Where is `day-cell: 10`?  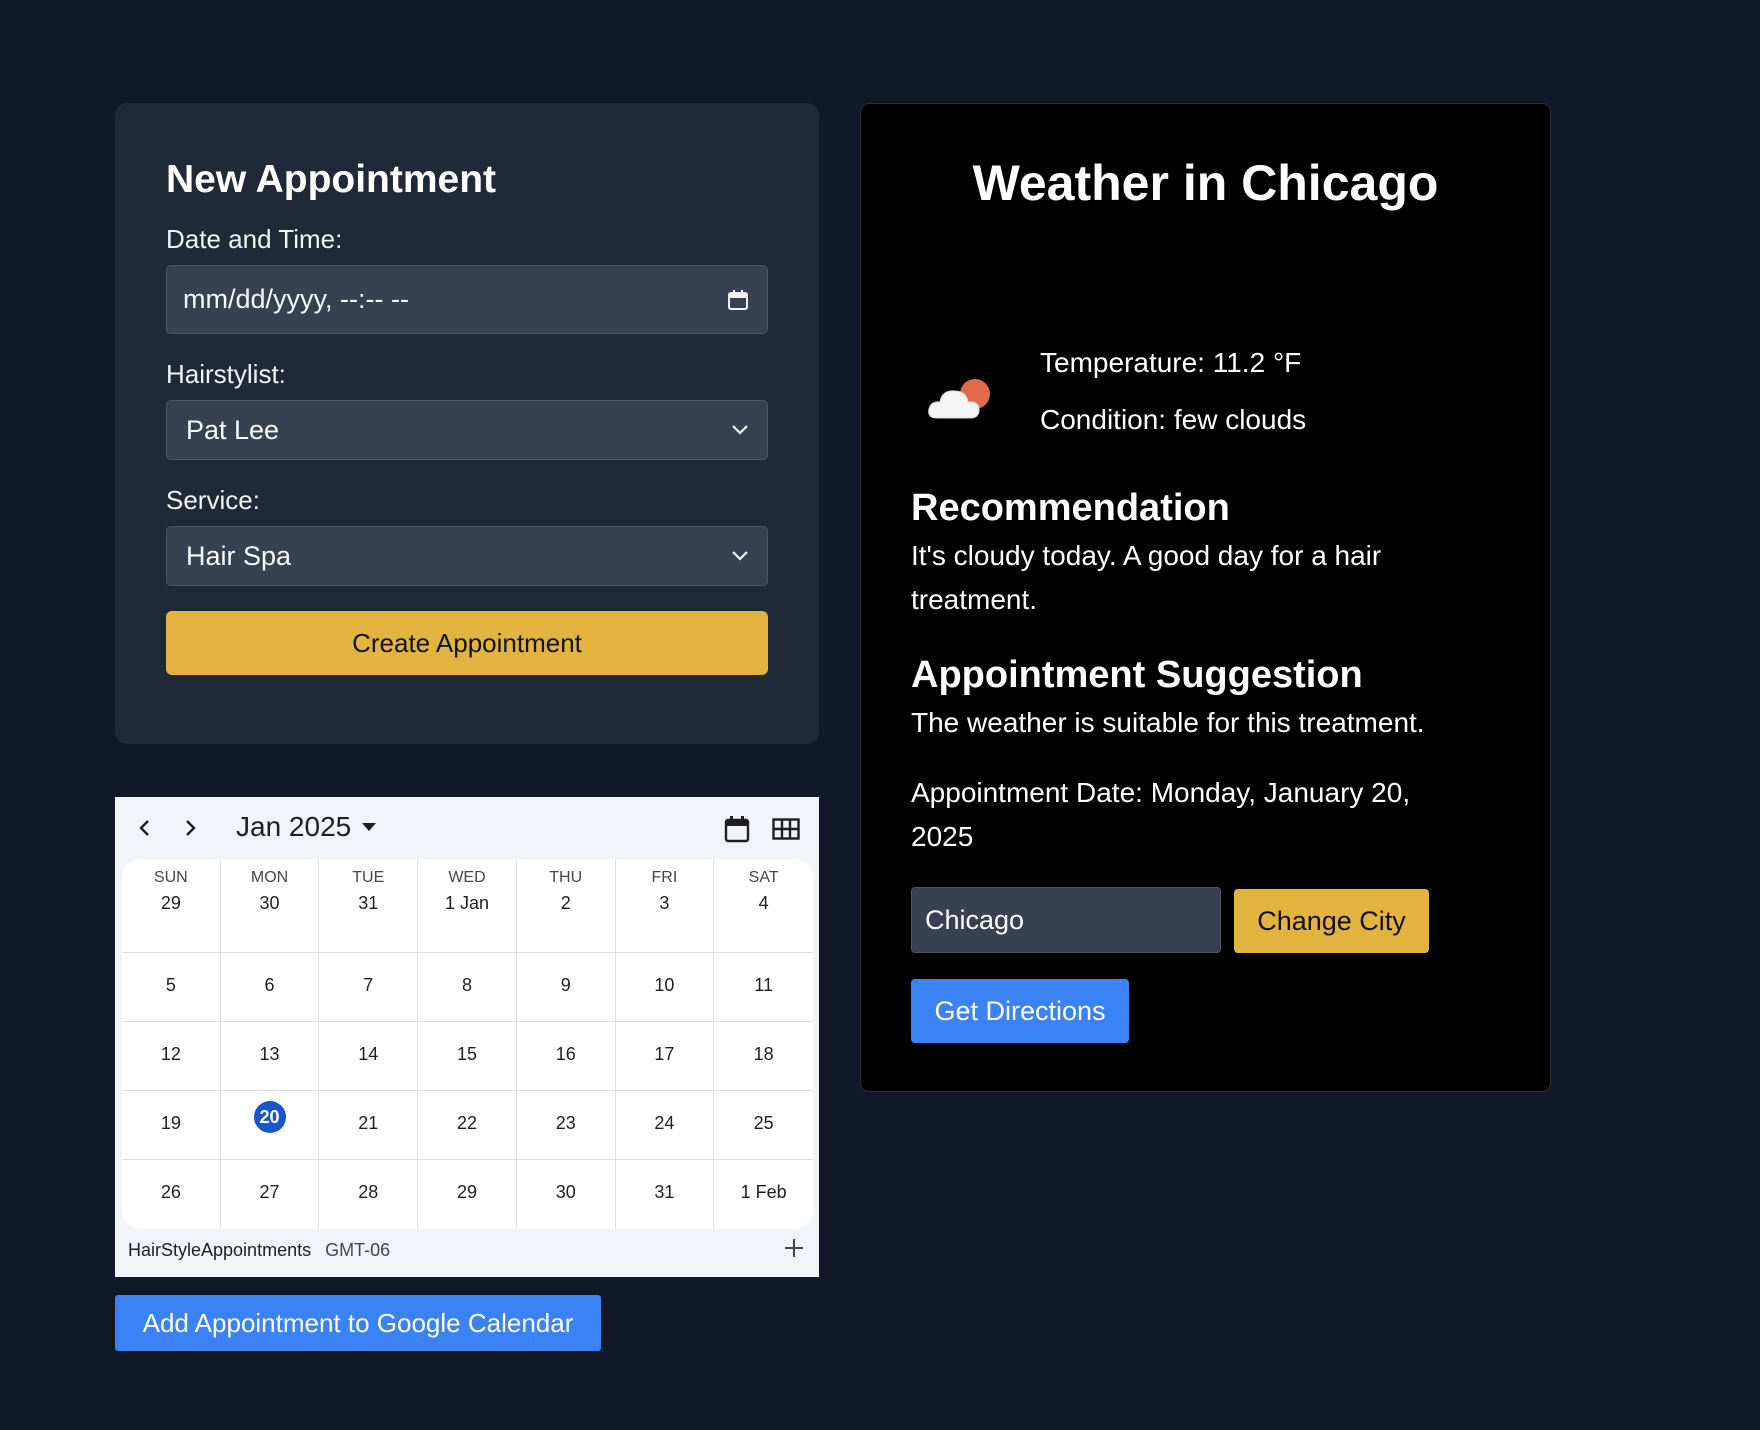 day-cell: 10 is located at coordinates (665, 987).